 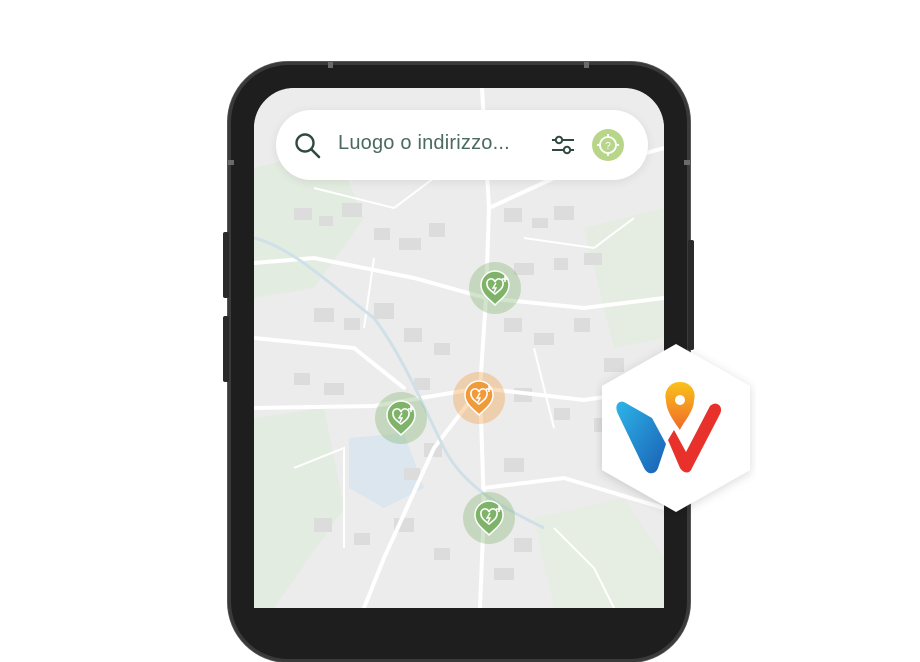 I want to click on power-button, so click(x=691, y=295).